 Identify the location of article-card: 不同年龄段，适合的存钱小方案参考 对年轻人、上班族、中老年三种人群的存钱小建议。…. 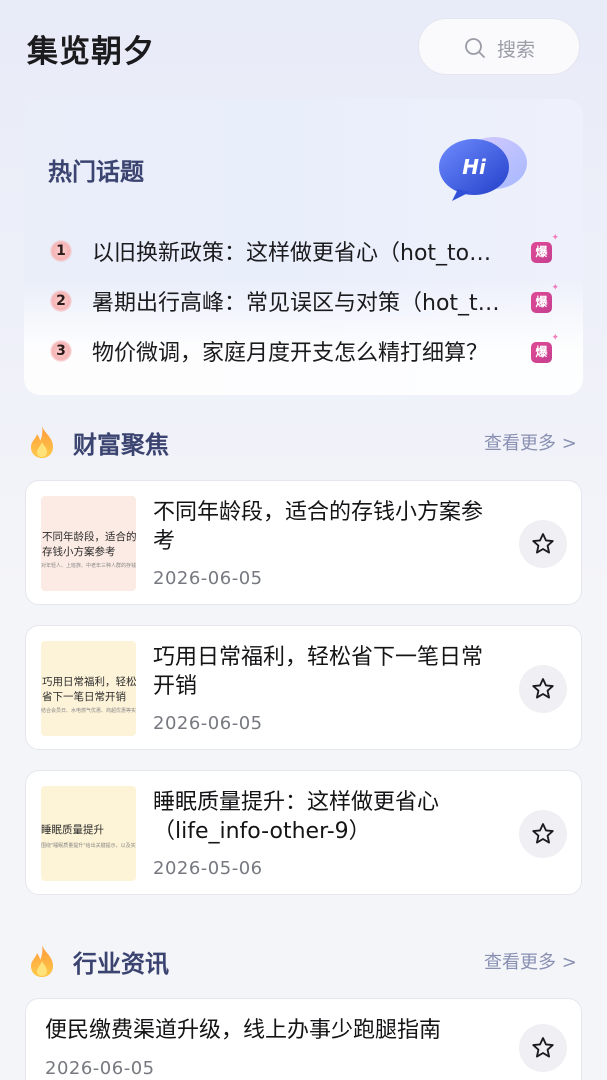
(303, 542).